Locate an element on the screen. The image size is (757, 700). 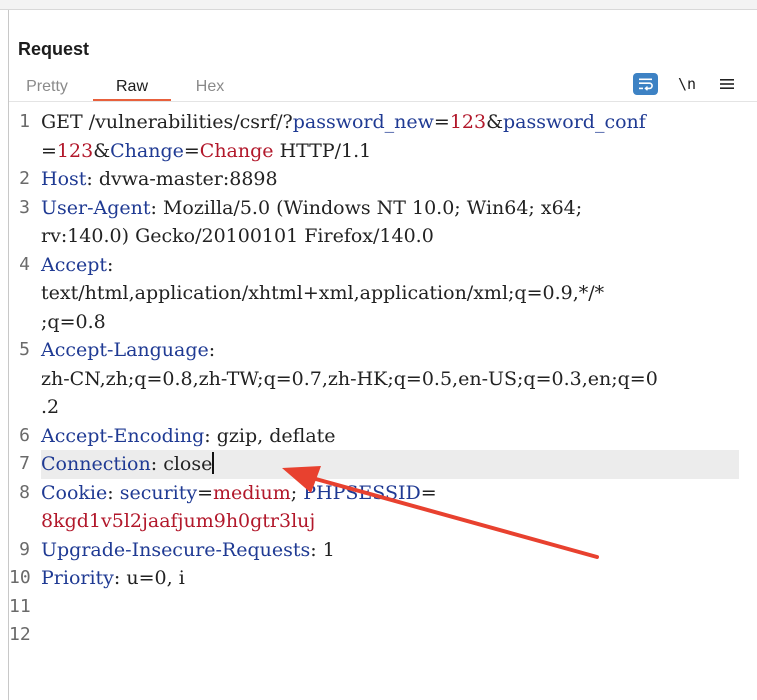
show-newlines-button: \n is located at coordinates (687, 84).